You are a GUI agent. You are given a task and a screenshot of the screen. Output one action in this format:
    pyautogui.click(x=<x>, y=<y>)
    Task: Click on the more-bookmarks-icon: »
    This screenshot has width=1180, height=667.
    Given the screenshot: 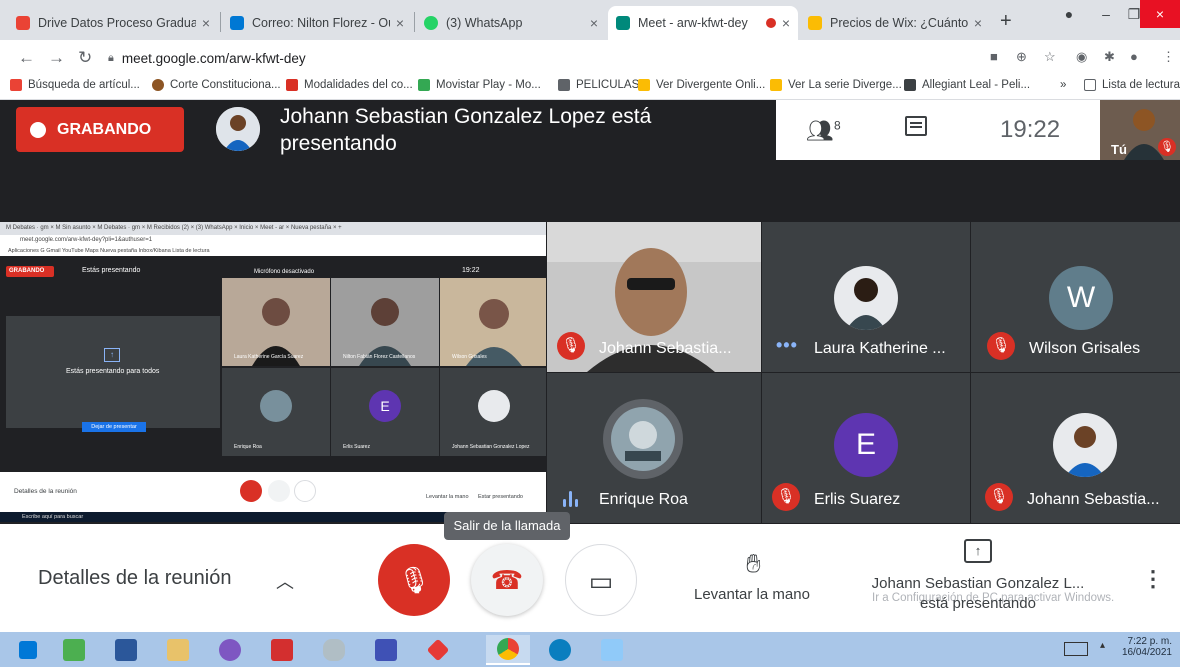 What is the action you would take?
    pyautogui.click(x=1063, y=85)
    